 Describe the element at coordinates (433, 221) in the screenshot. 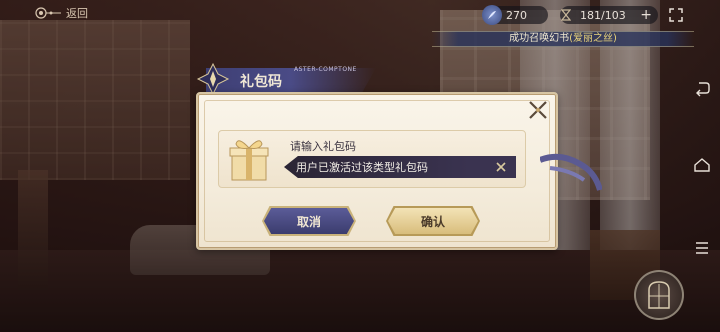

I see `confirm-button: 确认` at that location.